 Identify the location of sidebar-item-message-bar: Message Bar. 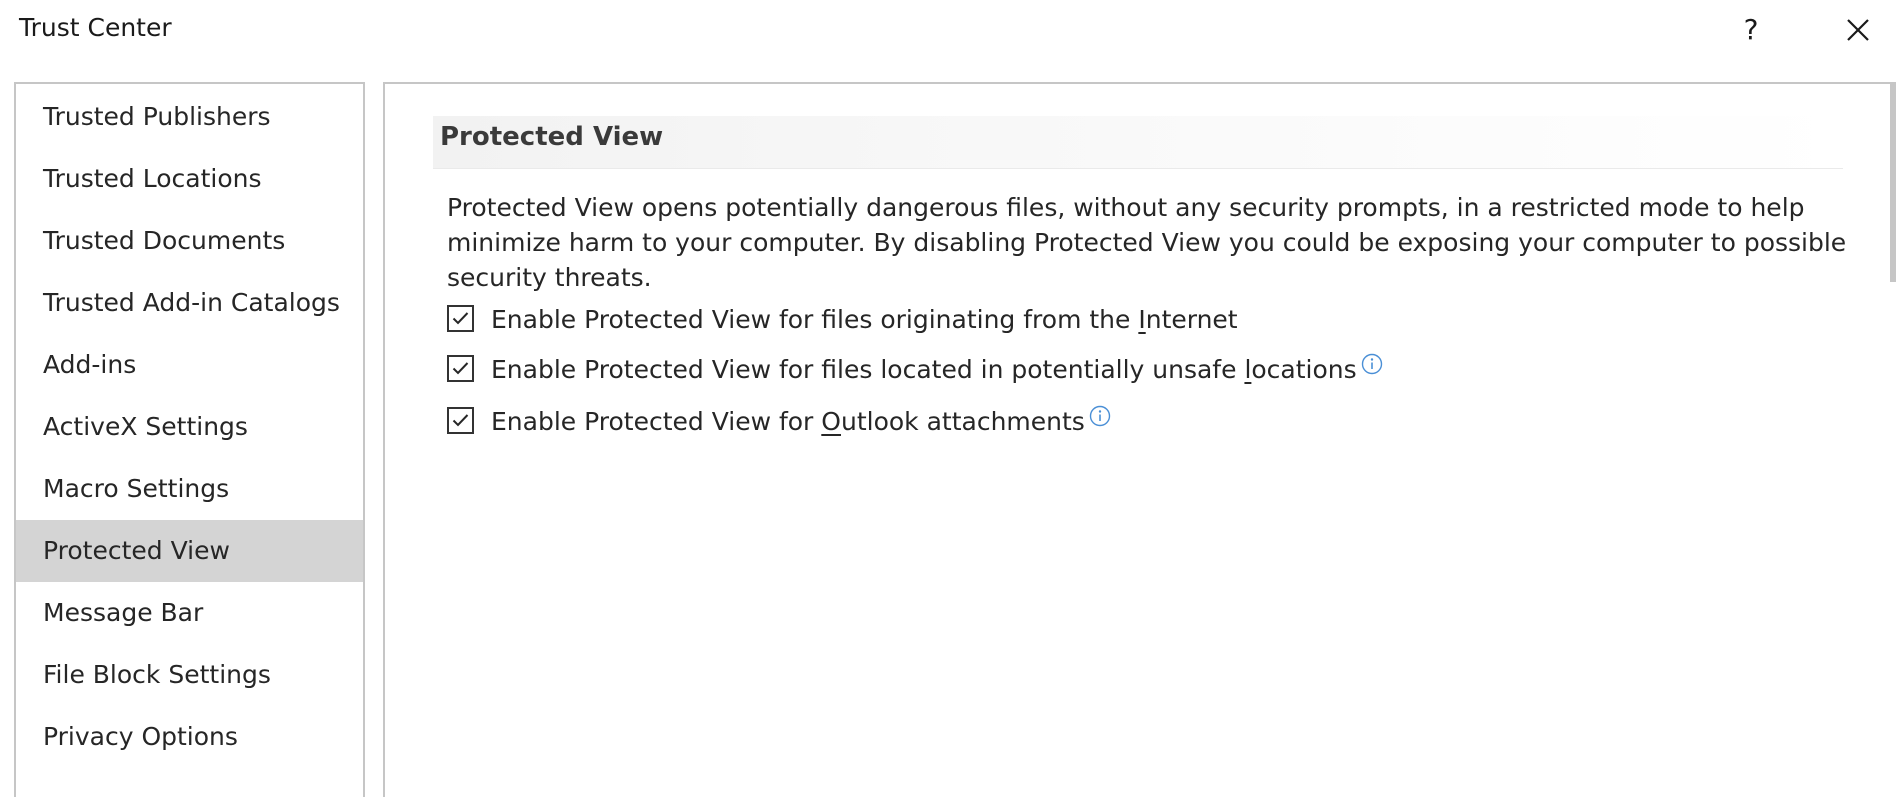
(189, 613).